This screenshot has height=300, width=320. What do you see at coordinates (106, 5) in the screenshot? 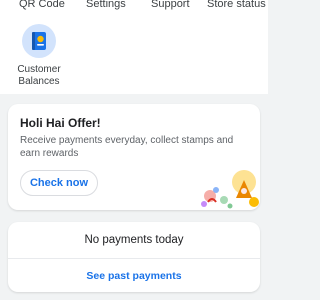
I see `settings-tab-label: Settings` at bounding box center [106, 5].